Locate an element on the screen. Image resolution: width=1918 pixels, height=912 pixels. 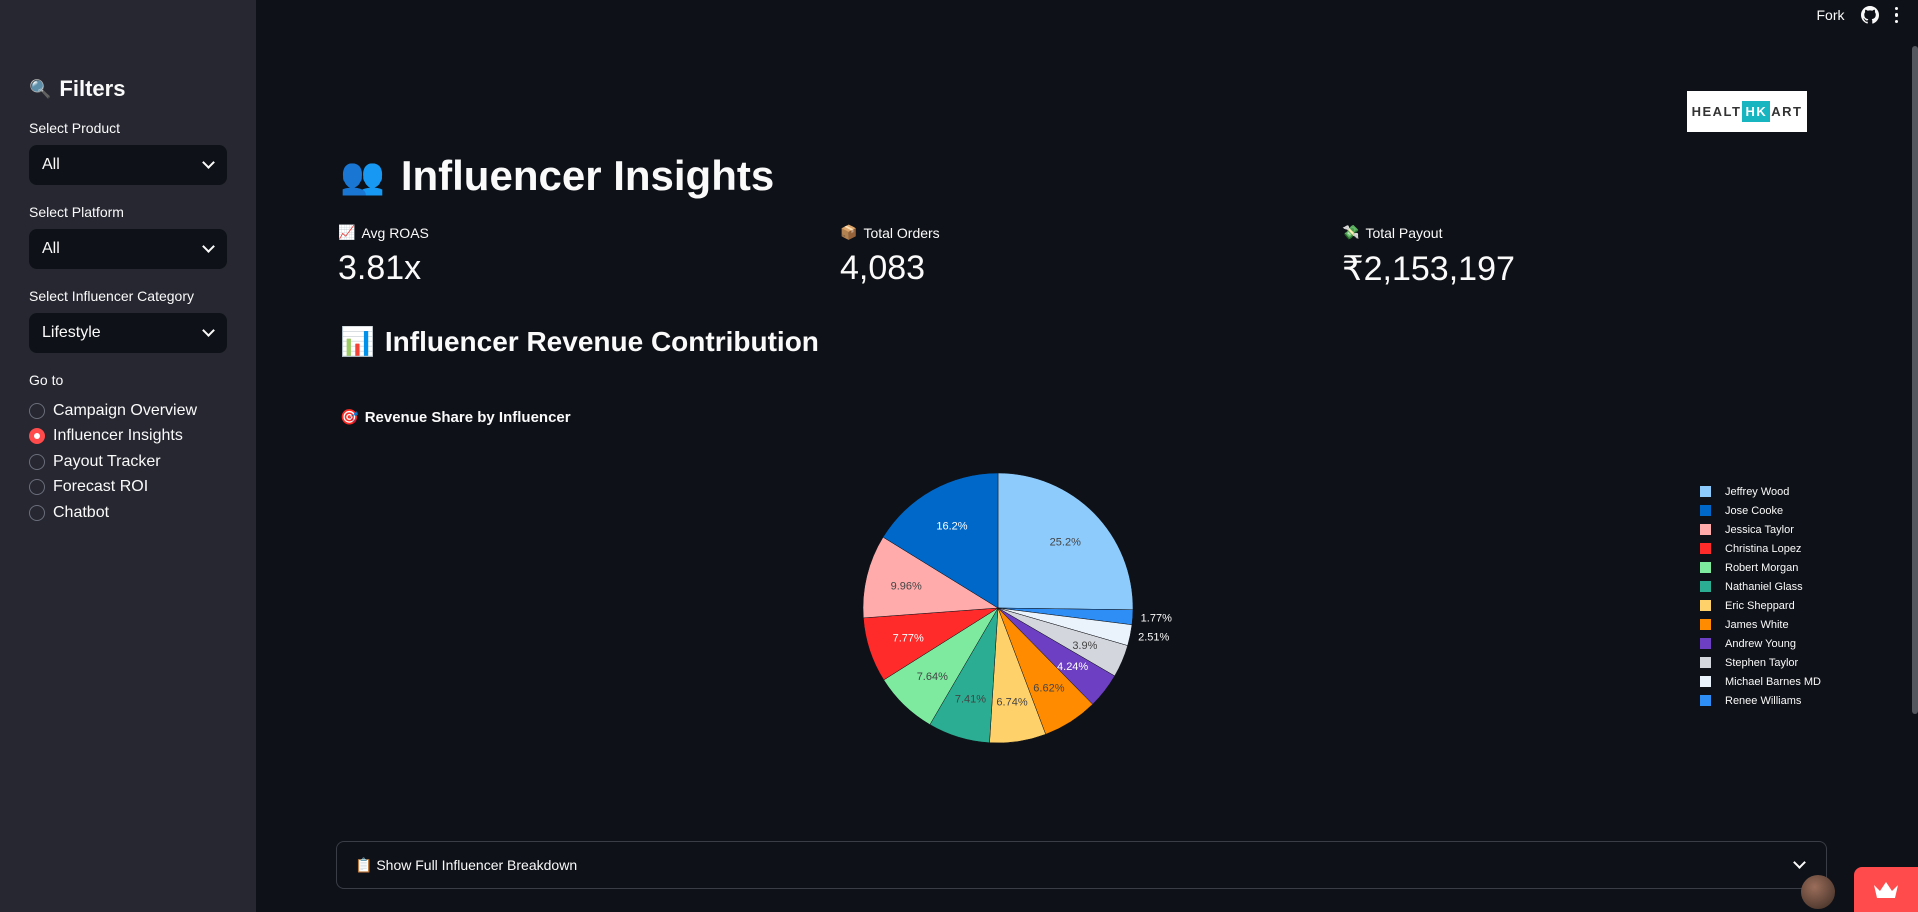
legend-label: Robert Morgan is located at coordinates (1762, 567).